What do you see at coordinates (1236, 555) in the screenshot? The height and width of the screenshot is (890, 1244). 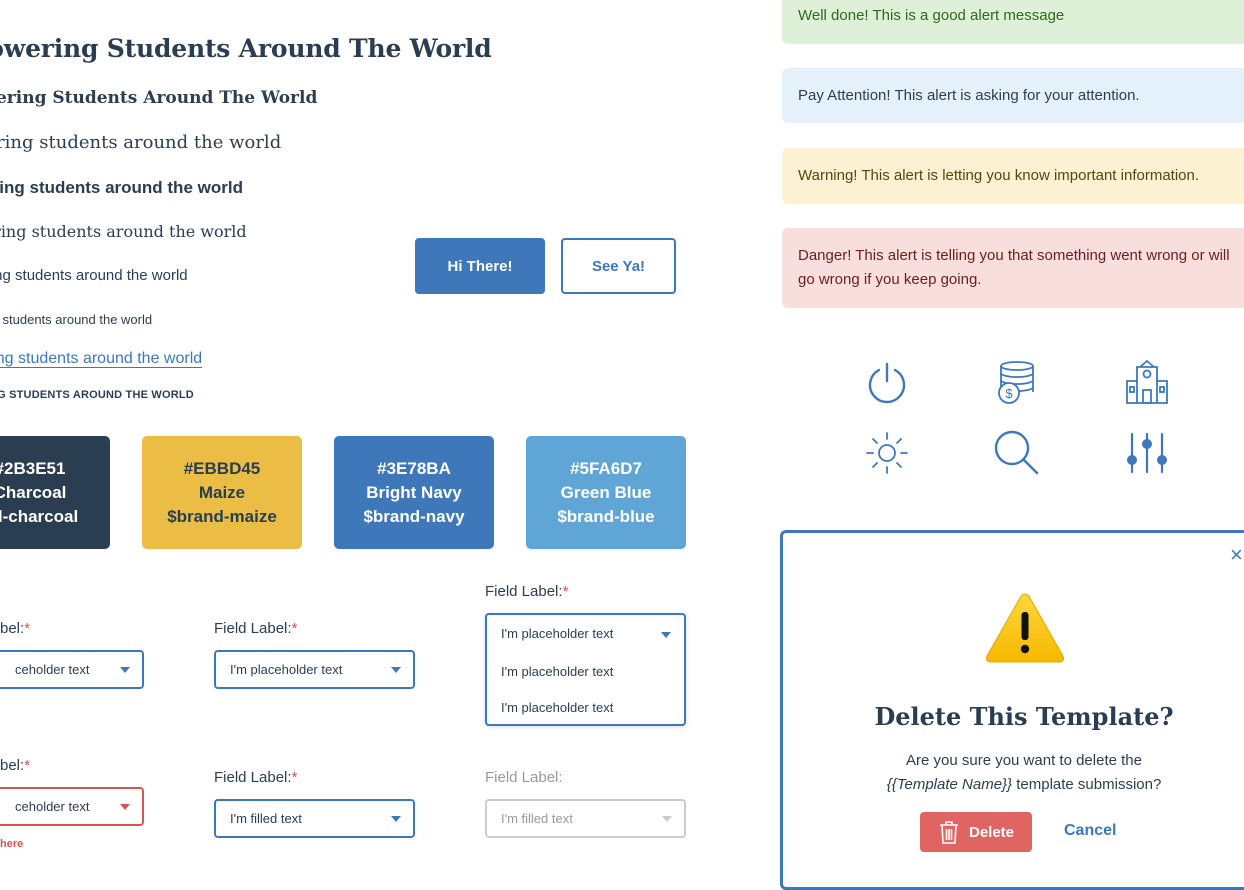 I see `close-icon: ×` at bounding box center [1236, 555].